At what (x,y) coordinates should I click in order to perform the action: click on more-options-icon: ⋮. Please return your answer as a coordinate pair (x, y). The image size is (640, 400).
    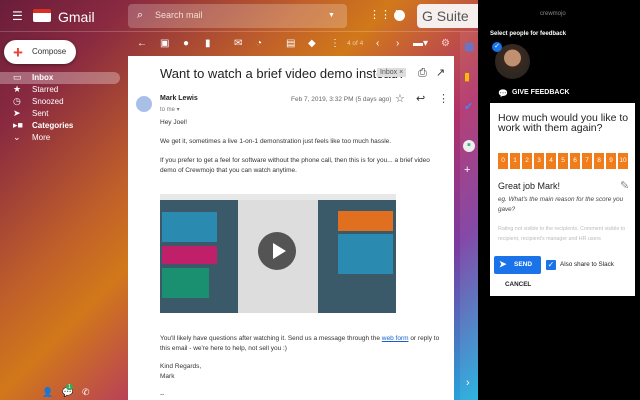
    Looking at the image, I should click on (443, 99).